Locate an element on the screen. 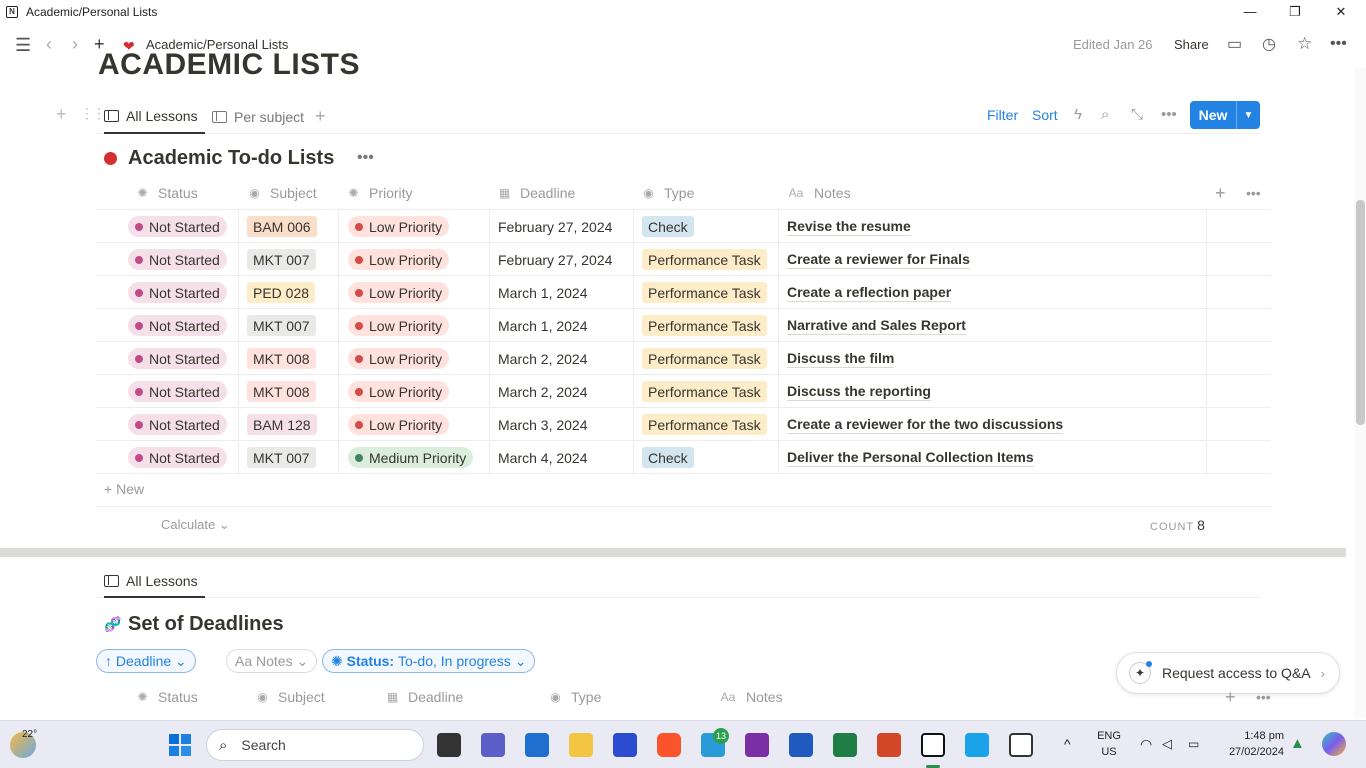 This screenshot has height=768, width=1366. battery-icon: ▭ is located at coordinates (1193, 744).